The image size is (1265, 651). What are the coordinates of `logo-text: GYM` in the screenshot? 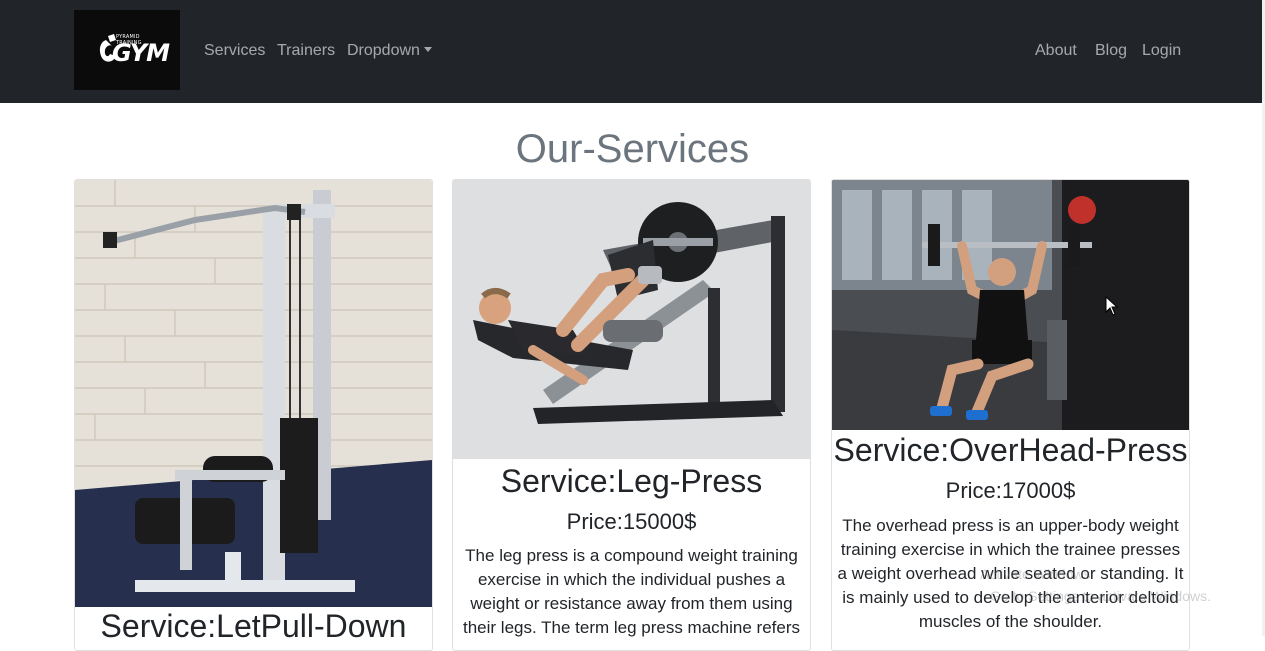 It's located at (141, 53).